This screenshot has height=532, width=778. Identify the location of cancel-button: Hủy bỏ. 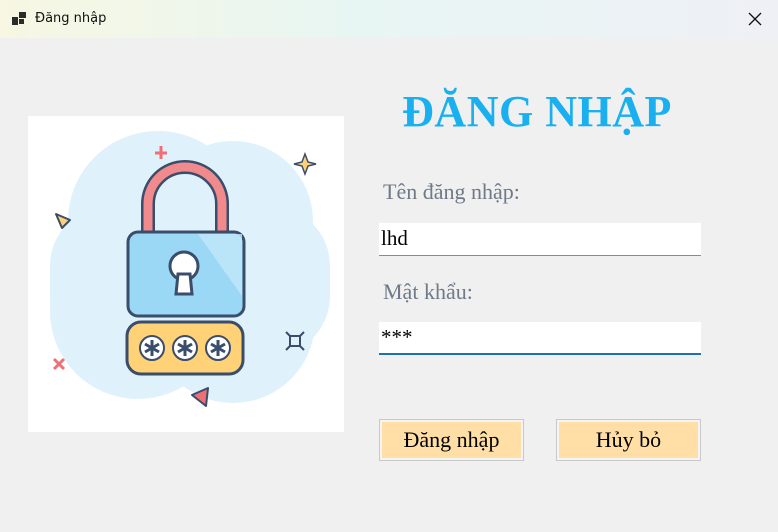
(628, 440).